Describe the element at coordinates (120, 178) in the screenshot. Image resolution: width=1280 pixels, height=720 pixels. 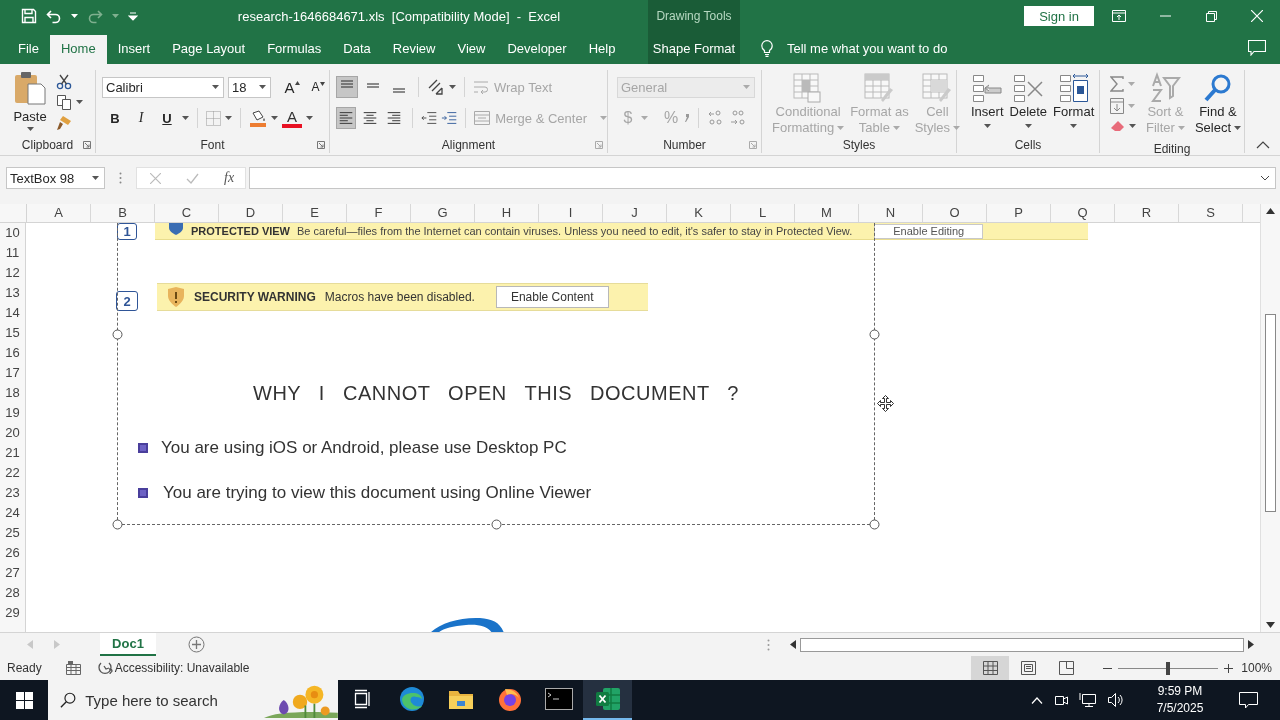
I see `drag-handle-icon` at that location.